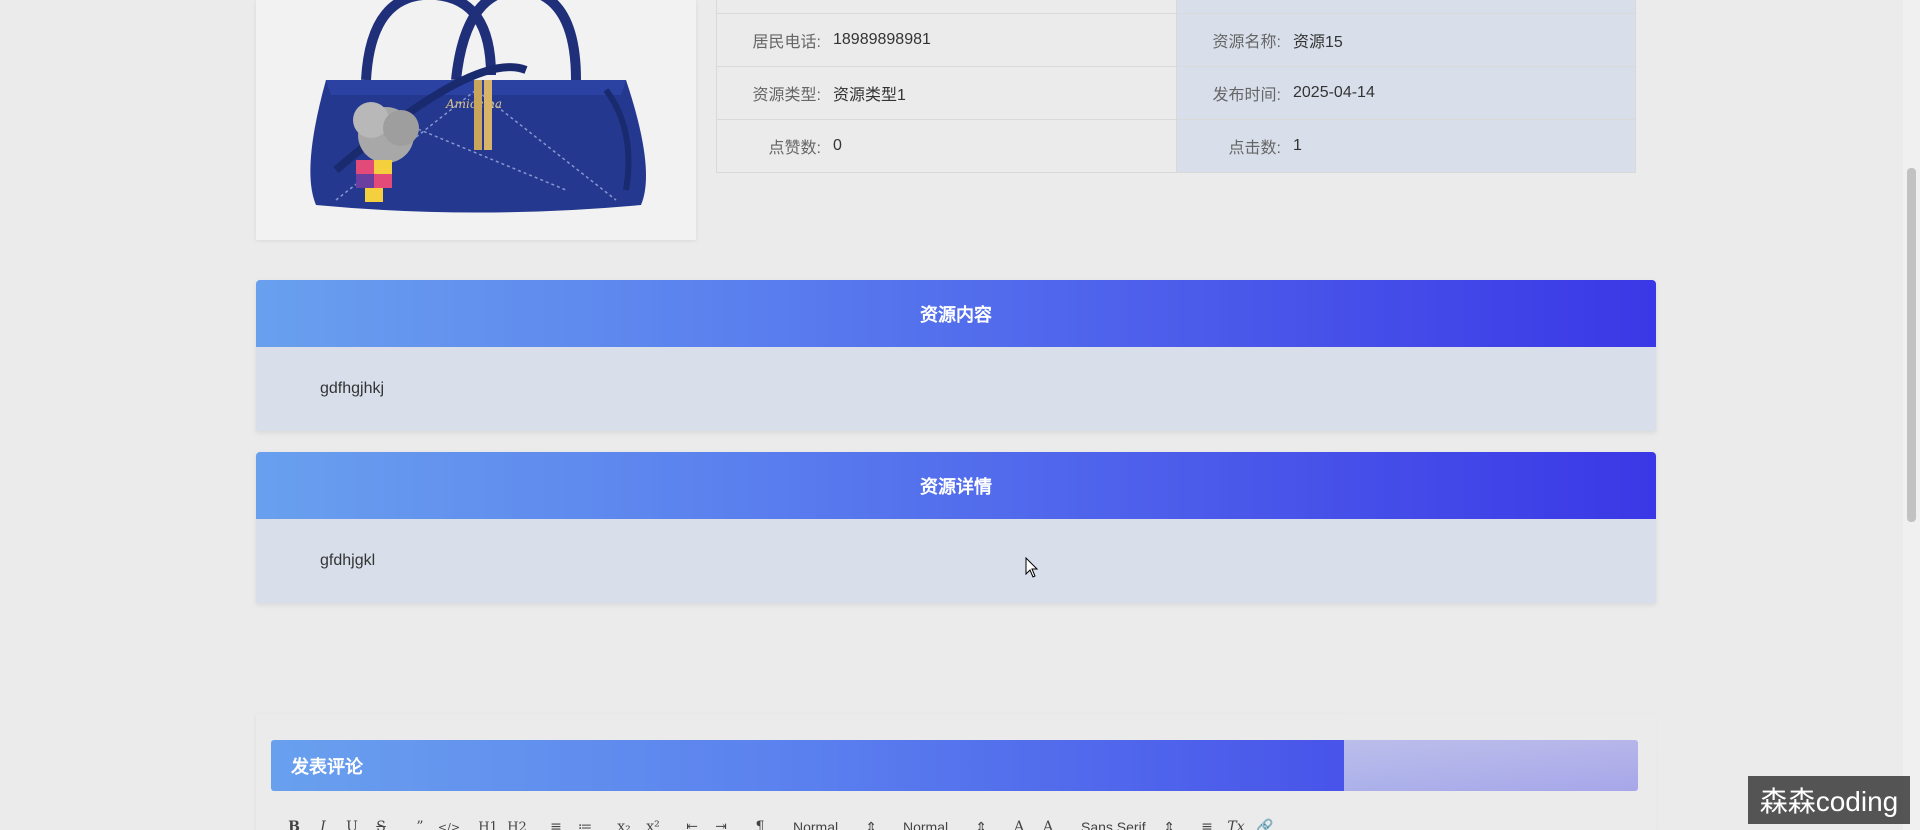 The width and height of the screenshot is (1920, 830). What do you see at coordinates (869, 95) in the screenshot?
I see `resource-type-value: 资源类型1` at bounding box center [869, 95].